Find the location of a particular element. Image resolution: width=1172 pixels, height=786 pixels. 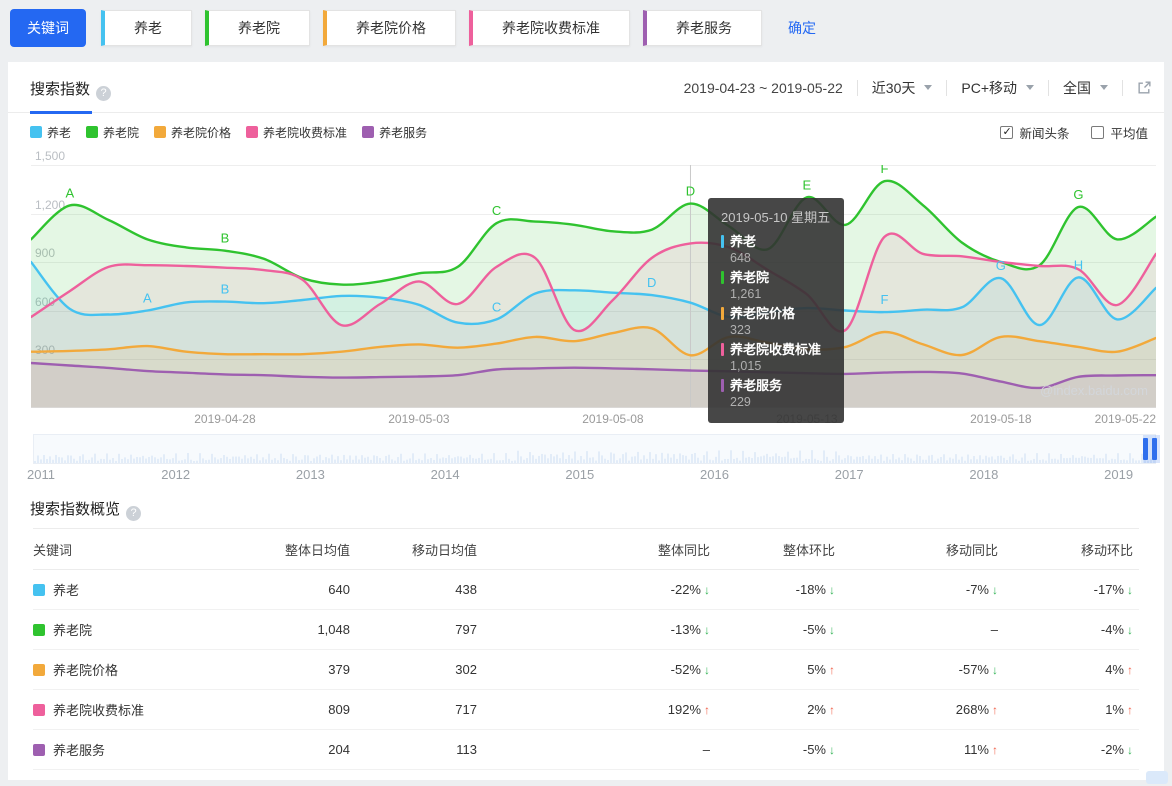

tooltip-items: 养老 648 养老院 1,261 养老院价格 323 养老院收费标准 1,015 养老服务 229 is located at coordinates (776, 321).